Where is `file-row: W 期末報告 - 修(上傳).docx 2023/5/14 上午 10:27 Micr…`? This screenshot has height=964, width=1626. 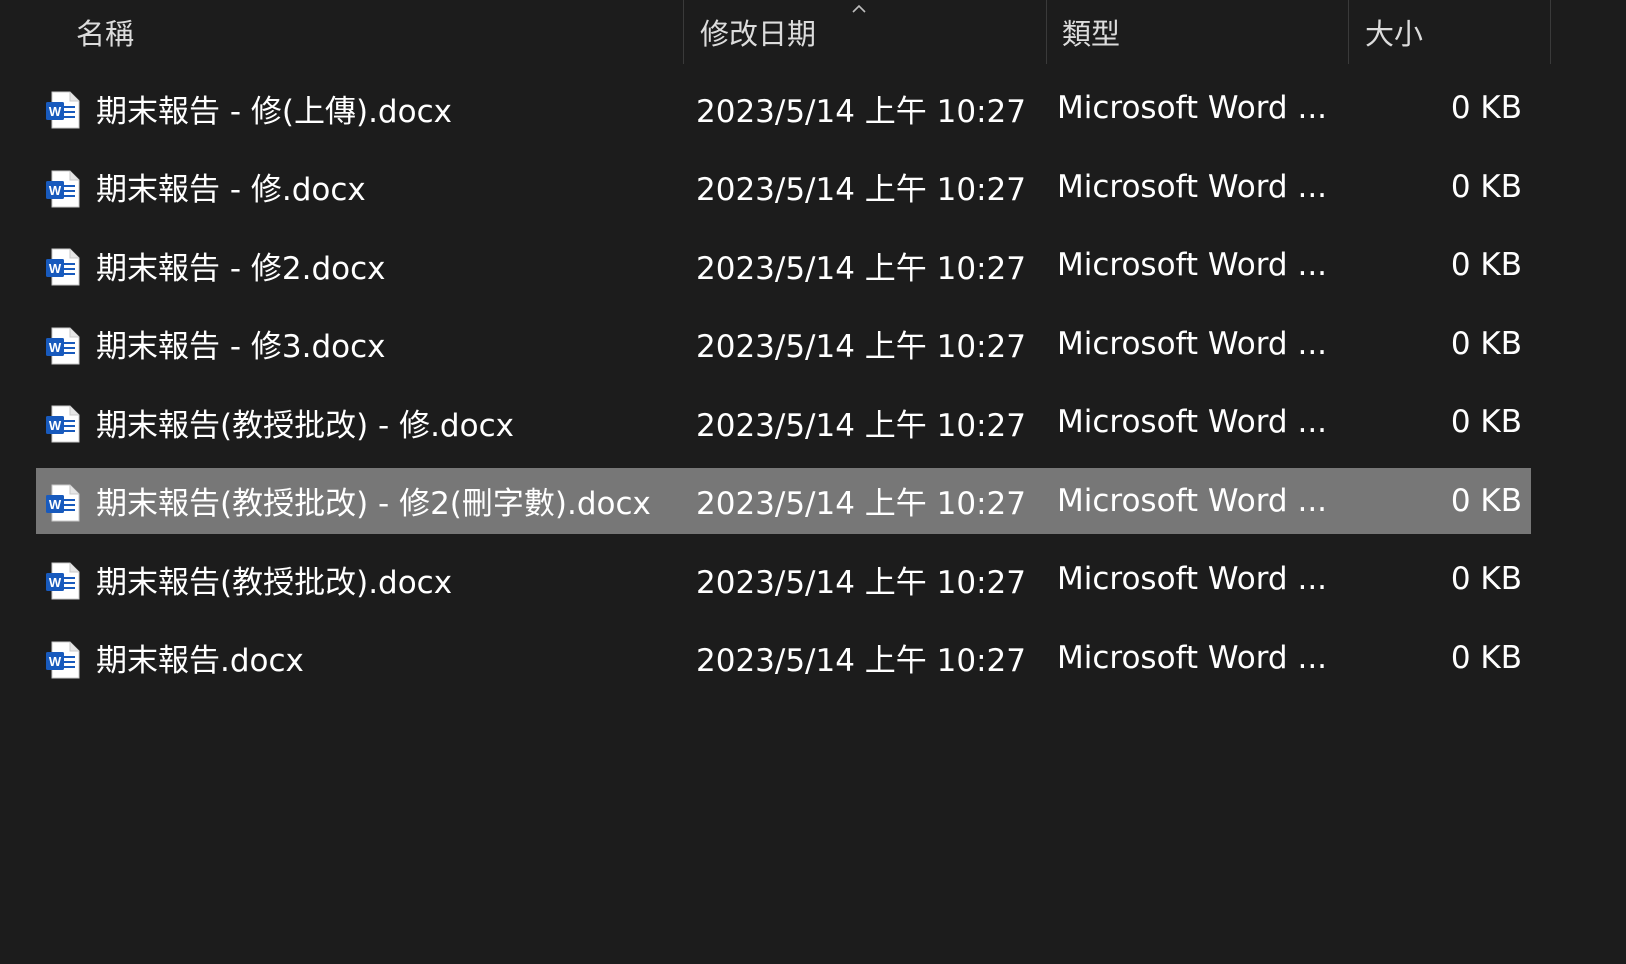
file-row: W 期末報告 - 修(上傳).docx 2023/5/14 上午 10:27 Micr… is located at coordinates (783, 108).